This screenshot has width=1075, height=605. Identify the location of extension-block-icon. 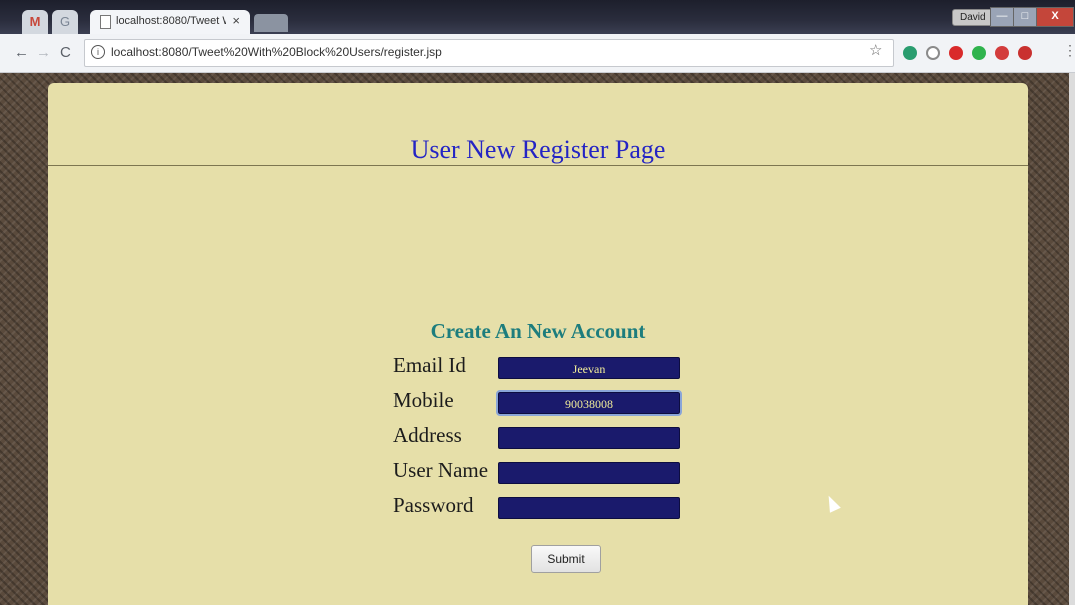
(933, 53).